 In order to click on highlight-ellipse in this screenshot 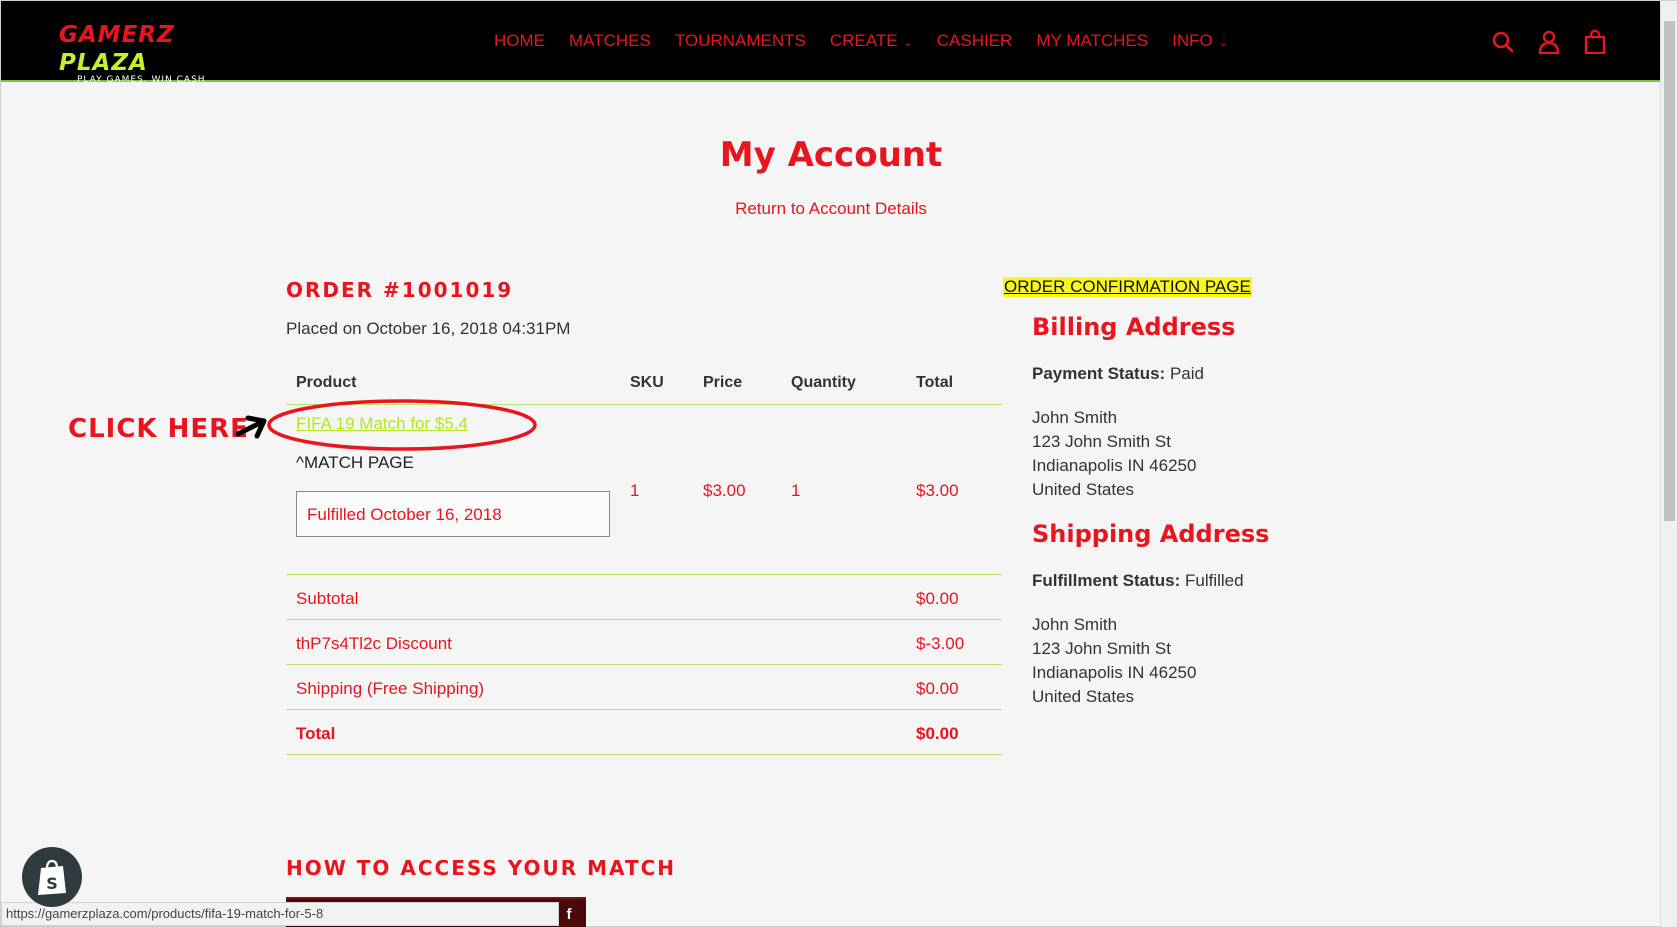, I will do `click(402, 425)`.